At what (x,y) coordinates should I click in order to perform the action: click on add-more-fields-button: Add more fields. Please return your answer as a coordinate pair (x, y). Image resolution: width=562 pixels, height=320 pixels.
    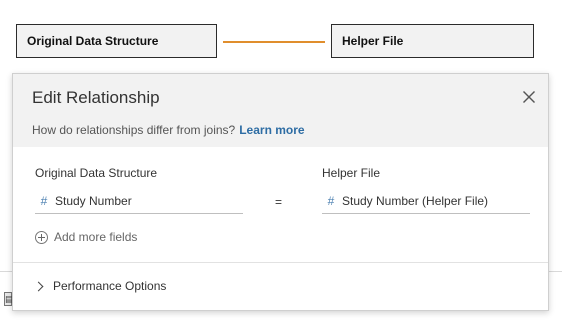
    Looking at the image, I should click on (86, 237).